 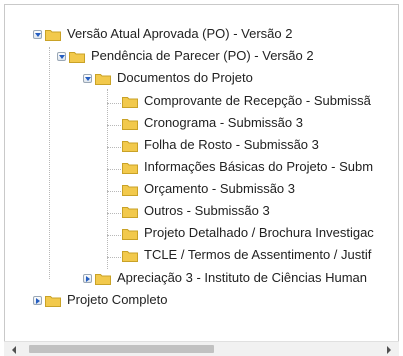 I want to click on tree-node-doc-item: Projeto Detalhado / Brochura Investigac, so click(x=248, y=233).